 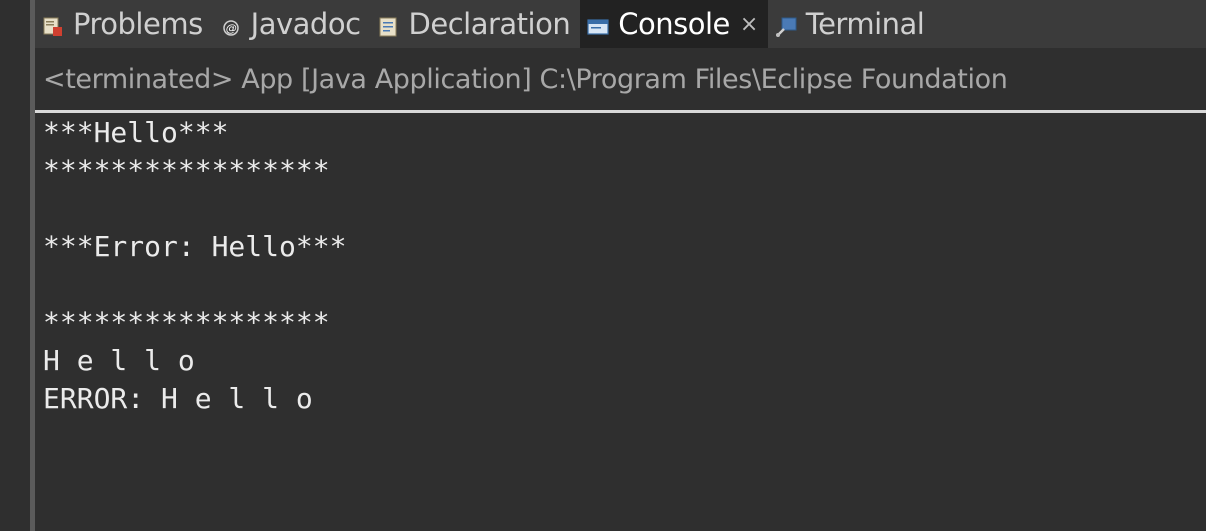 What do you see at coordinates (749, 24) in the screenshot?
I see `close-icon: ×` at bounding box center [749, 24].